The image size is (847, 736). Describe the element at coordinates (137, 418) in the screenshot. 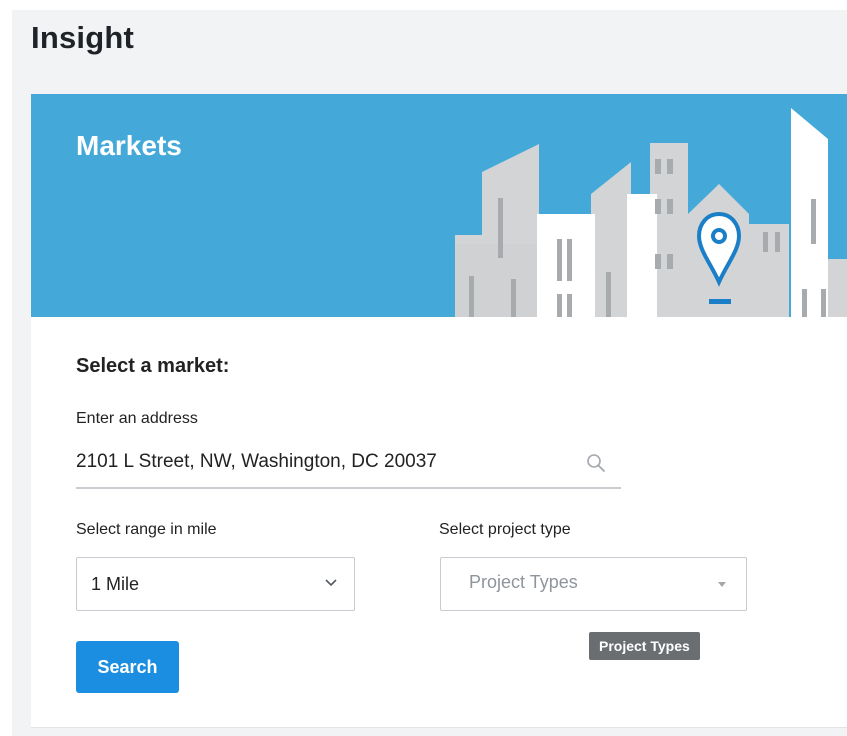

I see `address-label: Enter an address` at that location.